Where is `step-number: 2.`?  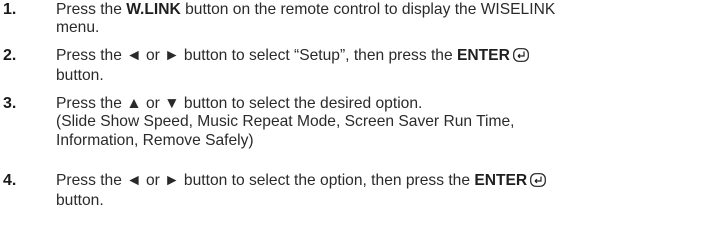 step-number: 2. is located at coordinates (10, 55).